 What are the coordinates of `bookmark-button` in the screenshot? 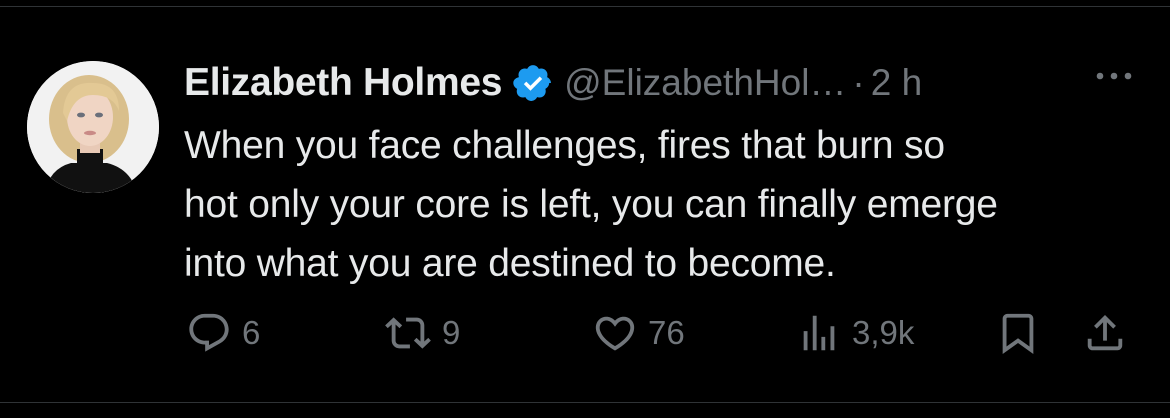 It's located at (1018, 333).